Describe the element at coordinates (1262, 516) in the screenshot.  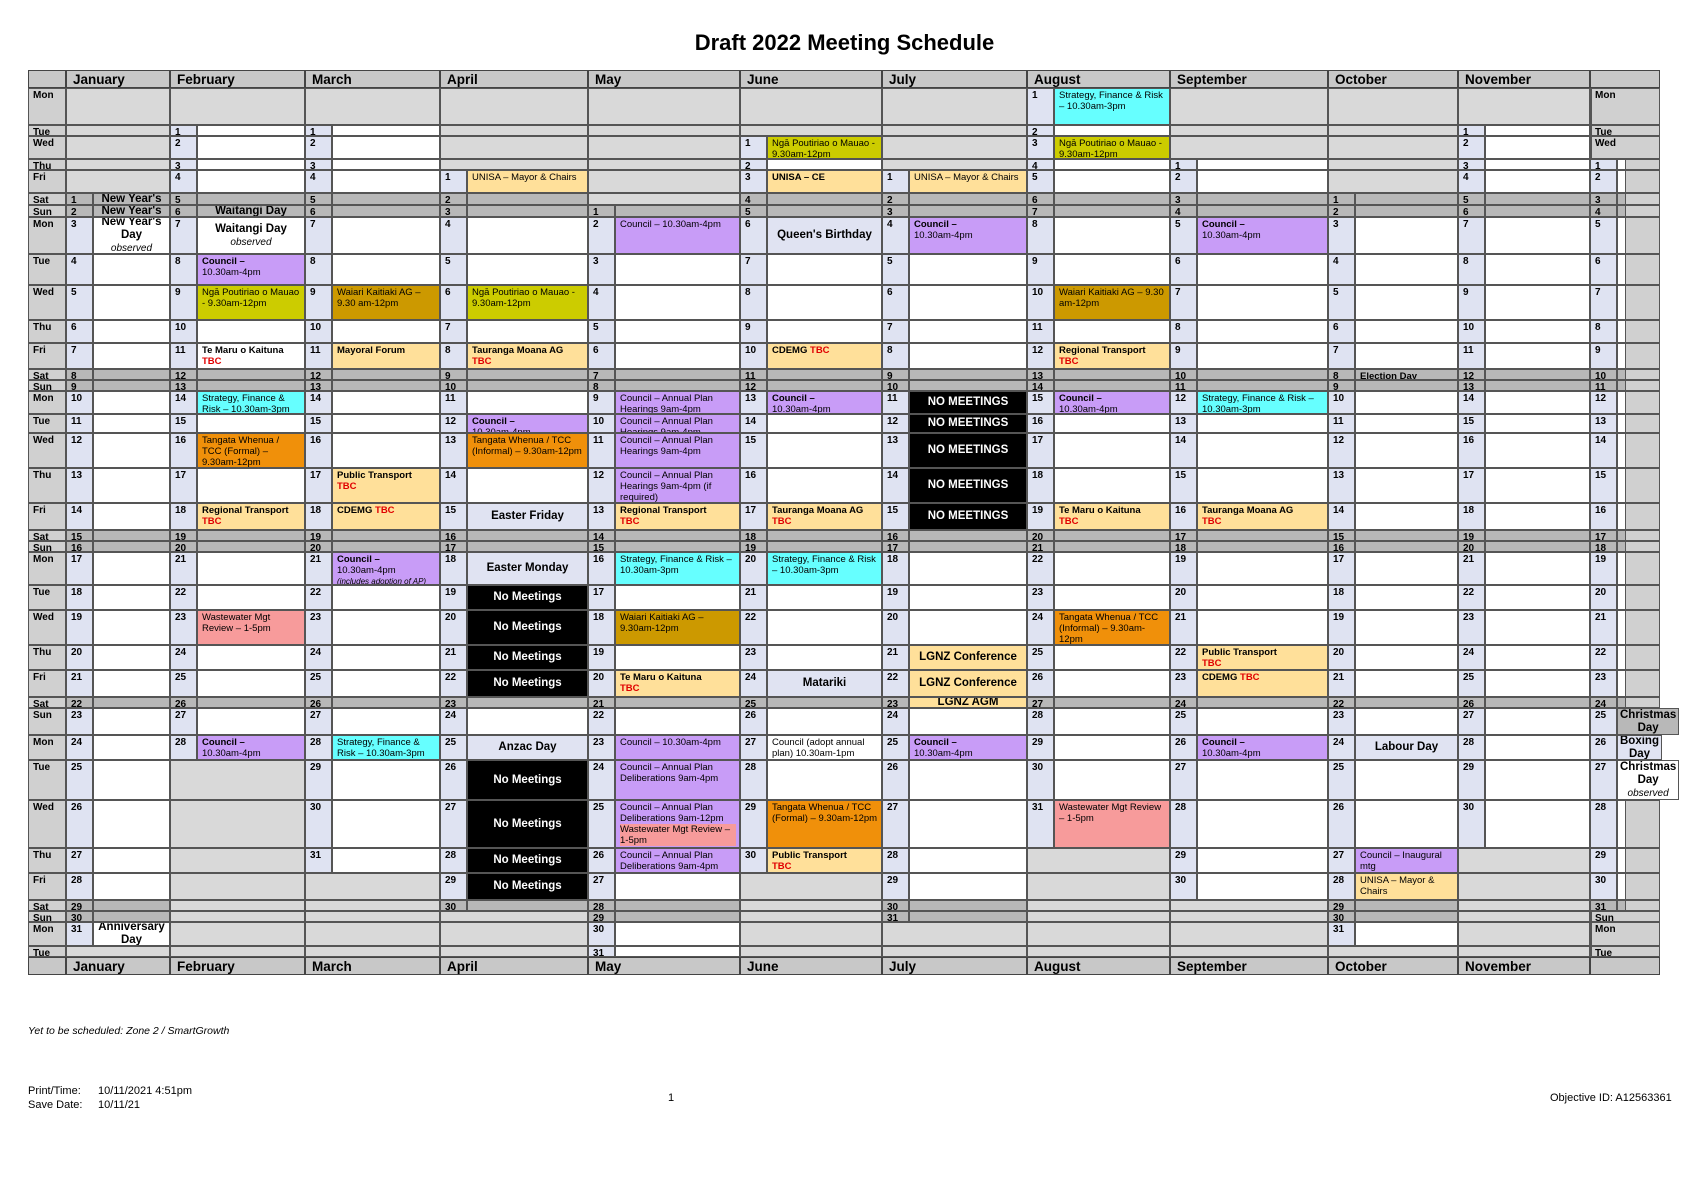
I see `event-tauranga-moana: Tauranga Moana AG TBC` at that location.